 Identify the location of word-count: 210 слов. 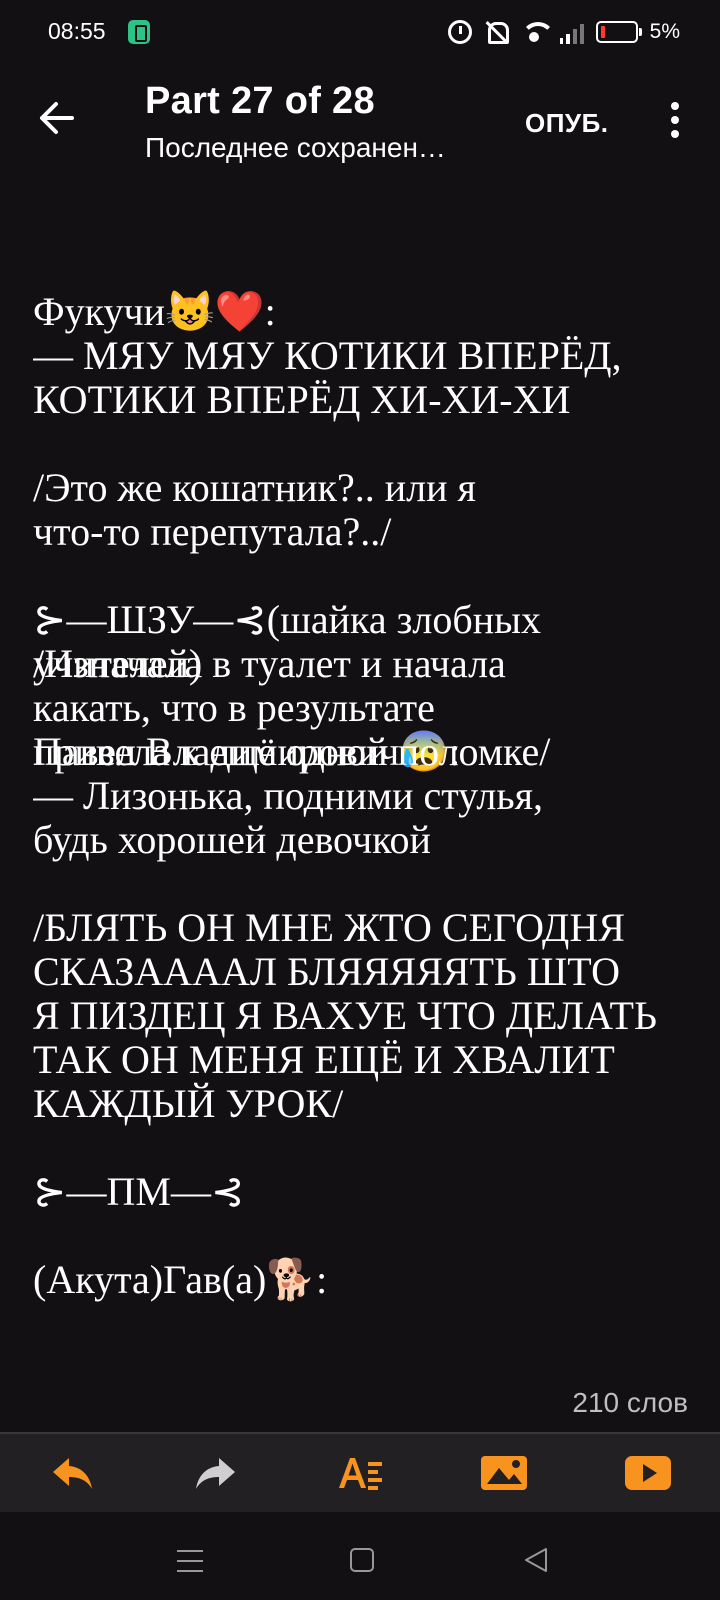
(630, 1402).